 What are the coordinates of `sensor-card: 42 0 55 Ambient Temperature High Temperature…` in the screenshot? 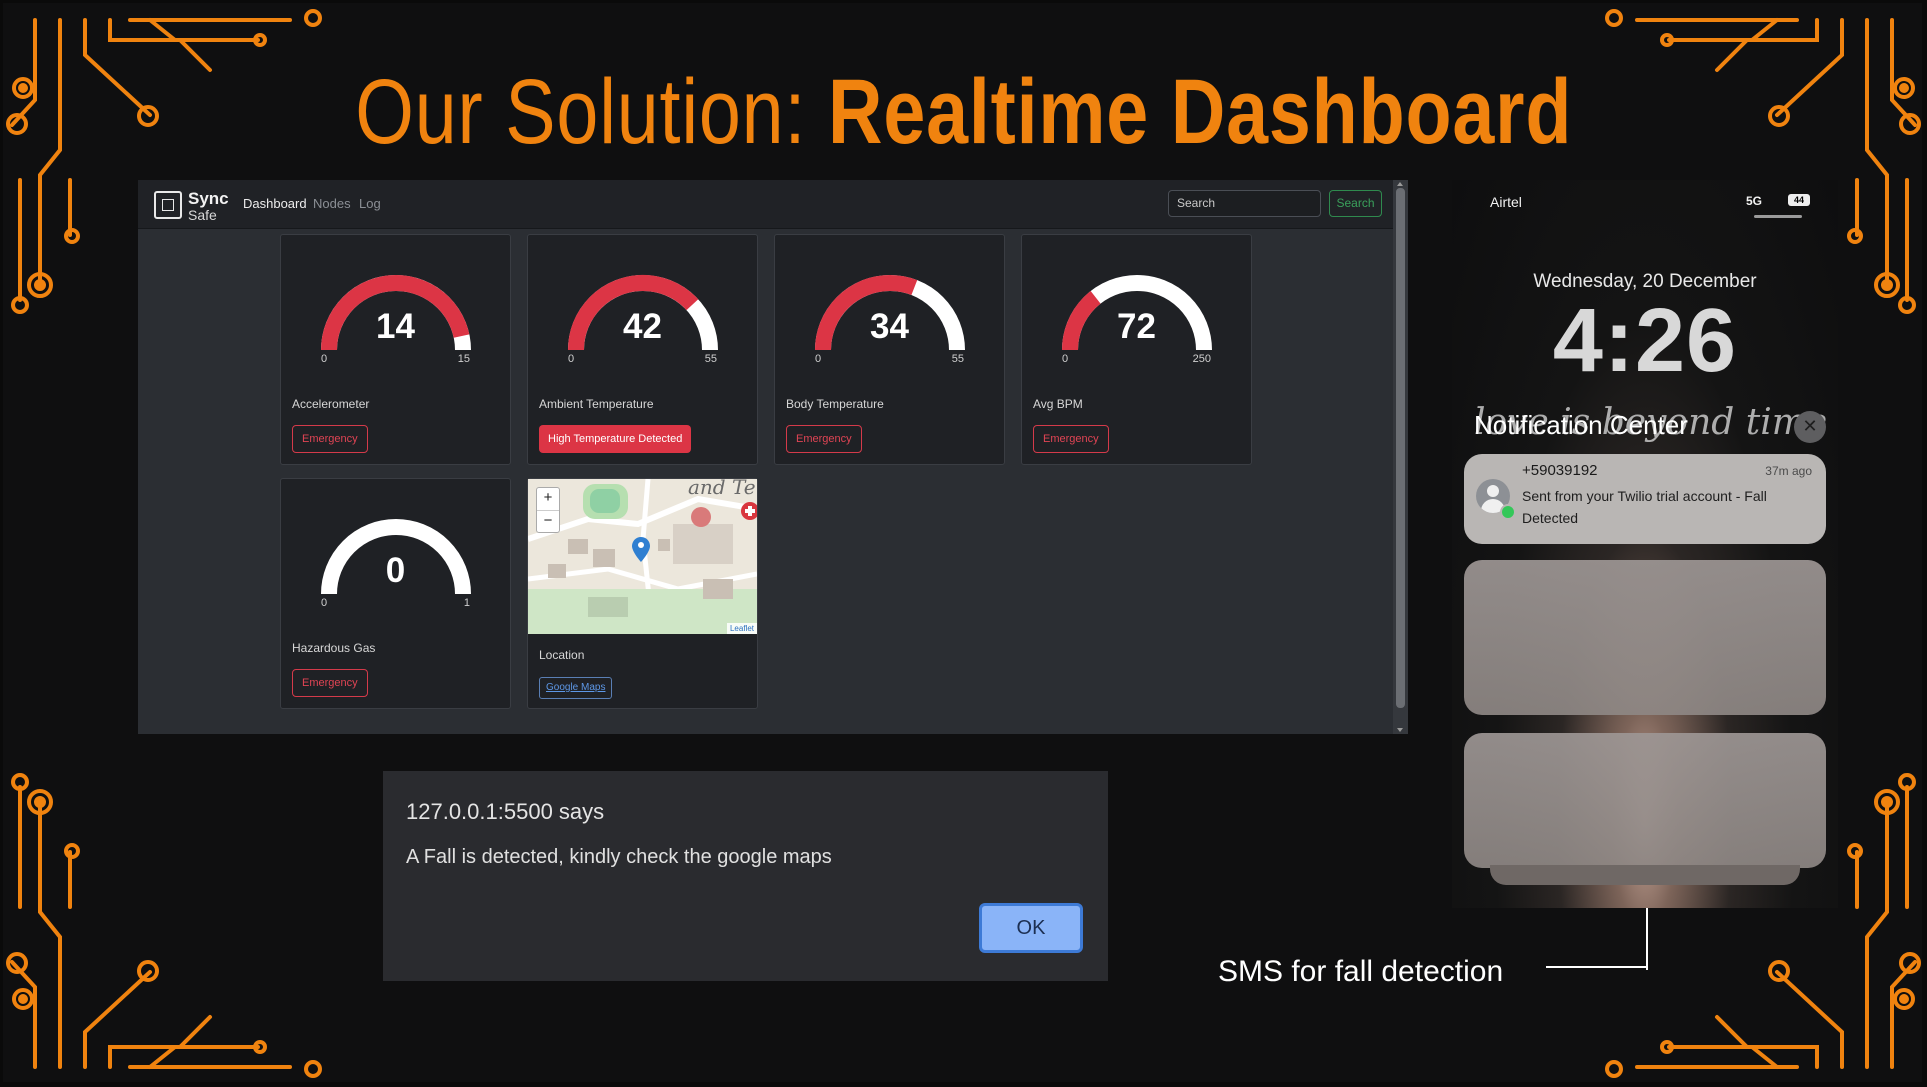 It's located at (642, 349).